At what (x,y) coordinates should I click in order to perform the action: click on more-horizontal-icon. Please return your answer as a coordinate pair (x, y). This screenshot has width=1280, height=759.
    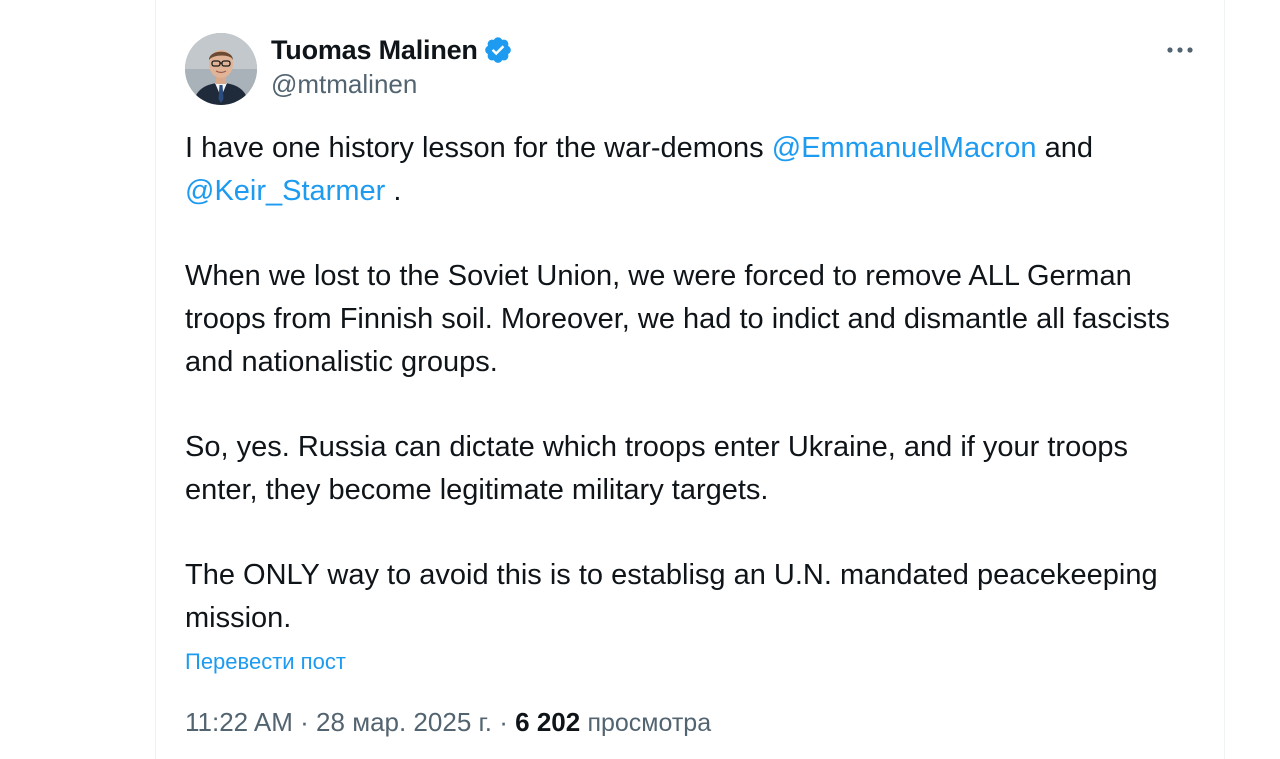
    Looking at the image, I should click on (1180, 50).